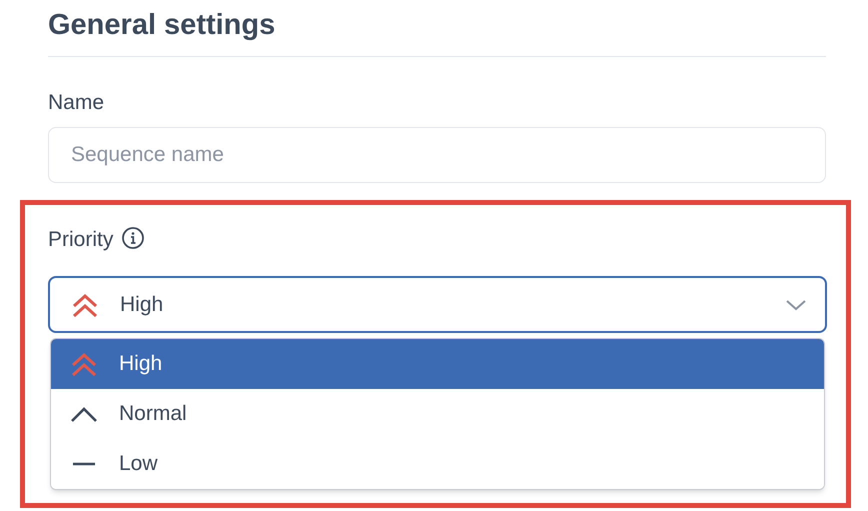 The height and width of the screenshot is (511, 868). What do you see at coordinates (76, 103) in the screenshot?
I see `field-label: Name` at bounding box center [76, 103].